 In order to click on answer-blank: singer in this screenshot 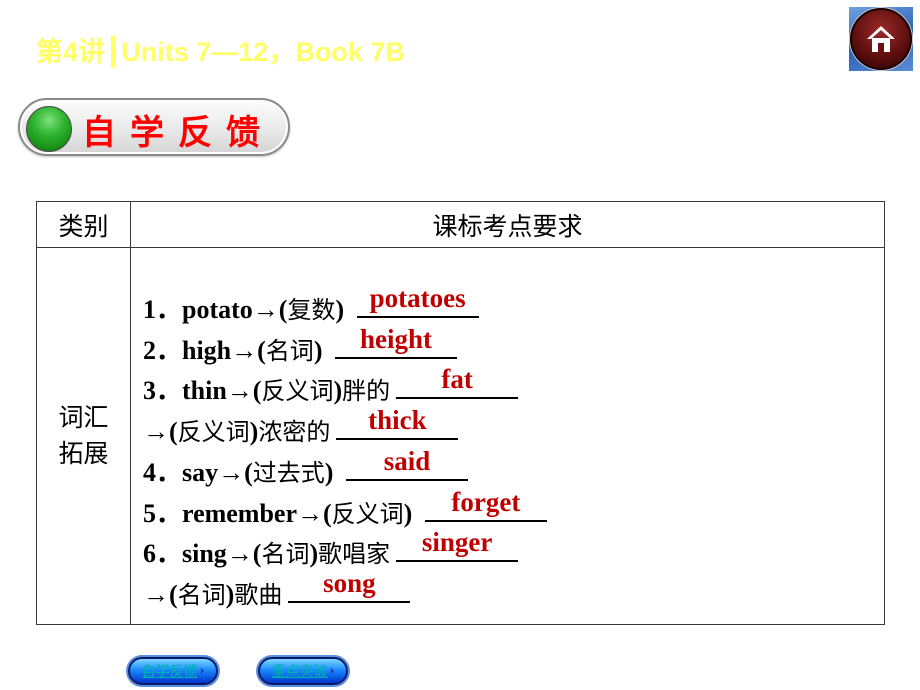, I will do `click(457, 545)`.